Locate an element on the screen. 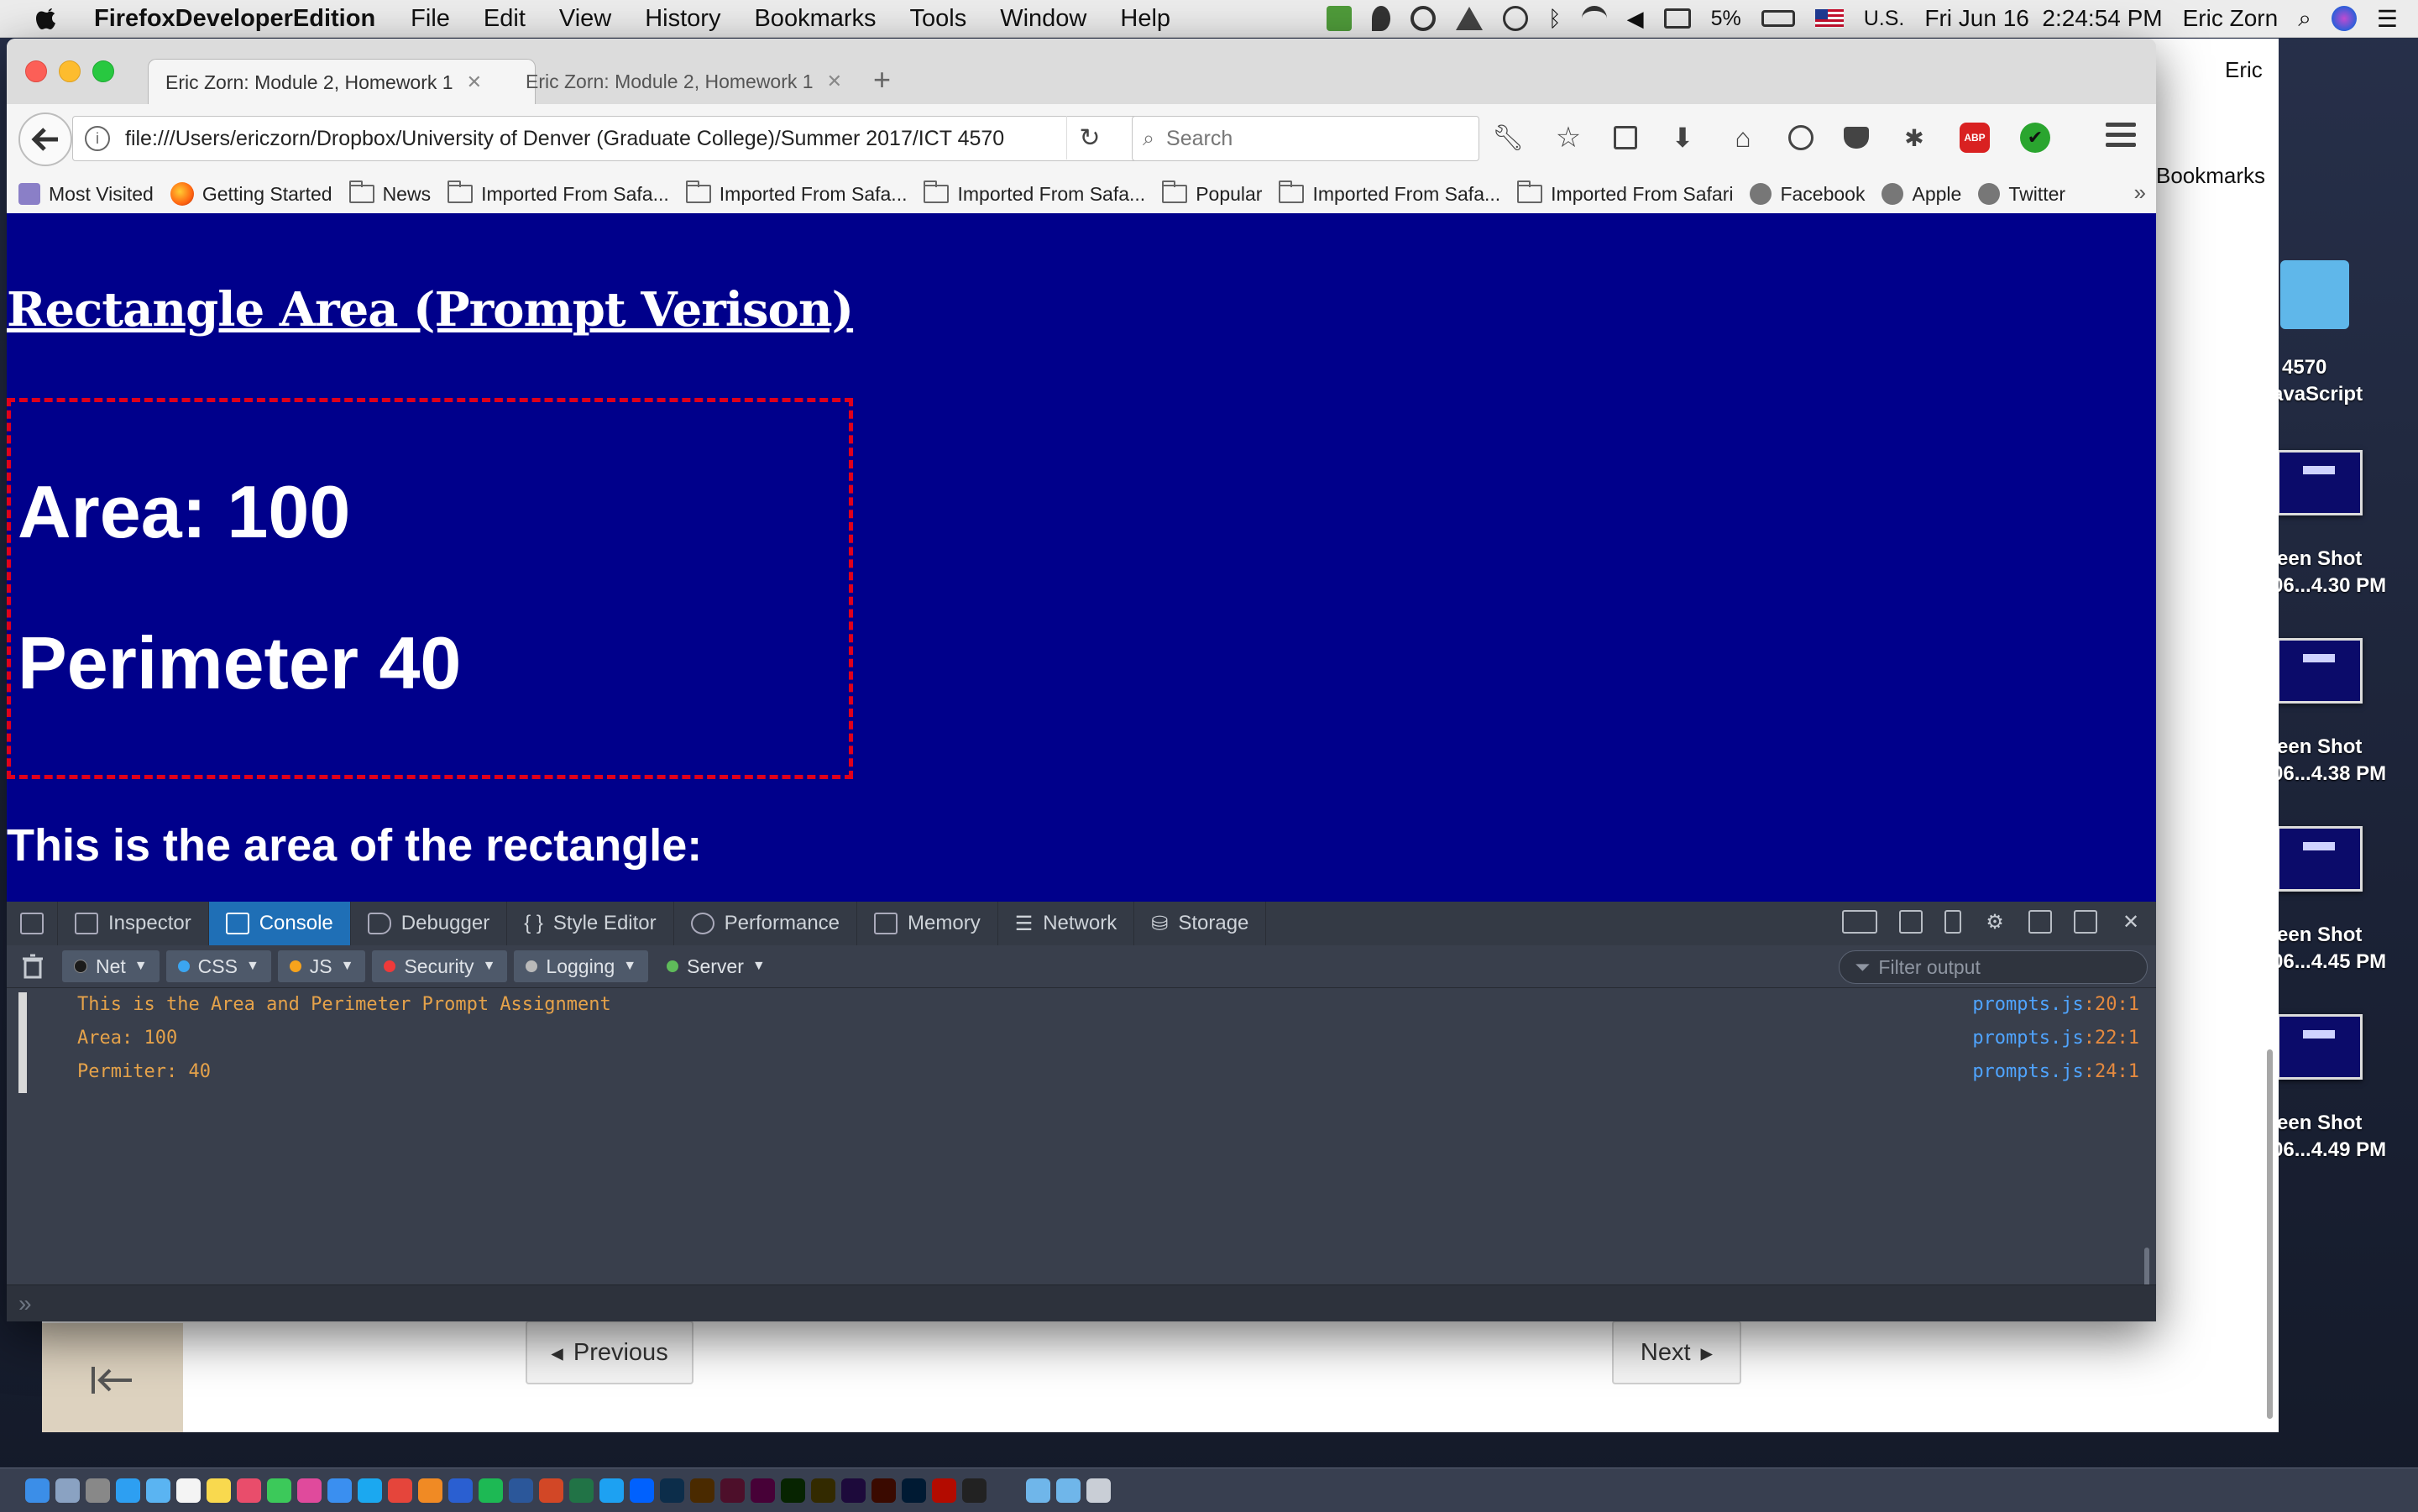 The height and width of the screenshot is (1512, 2418). collapse-left-icon is located at coordinates (113, 1380).